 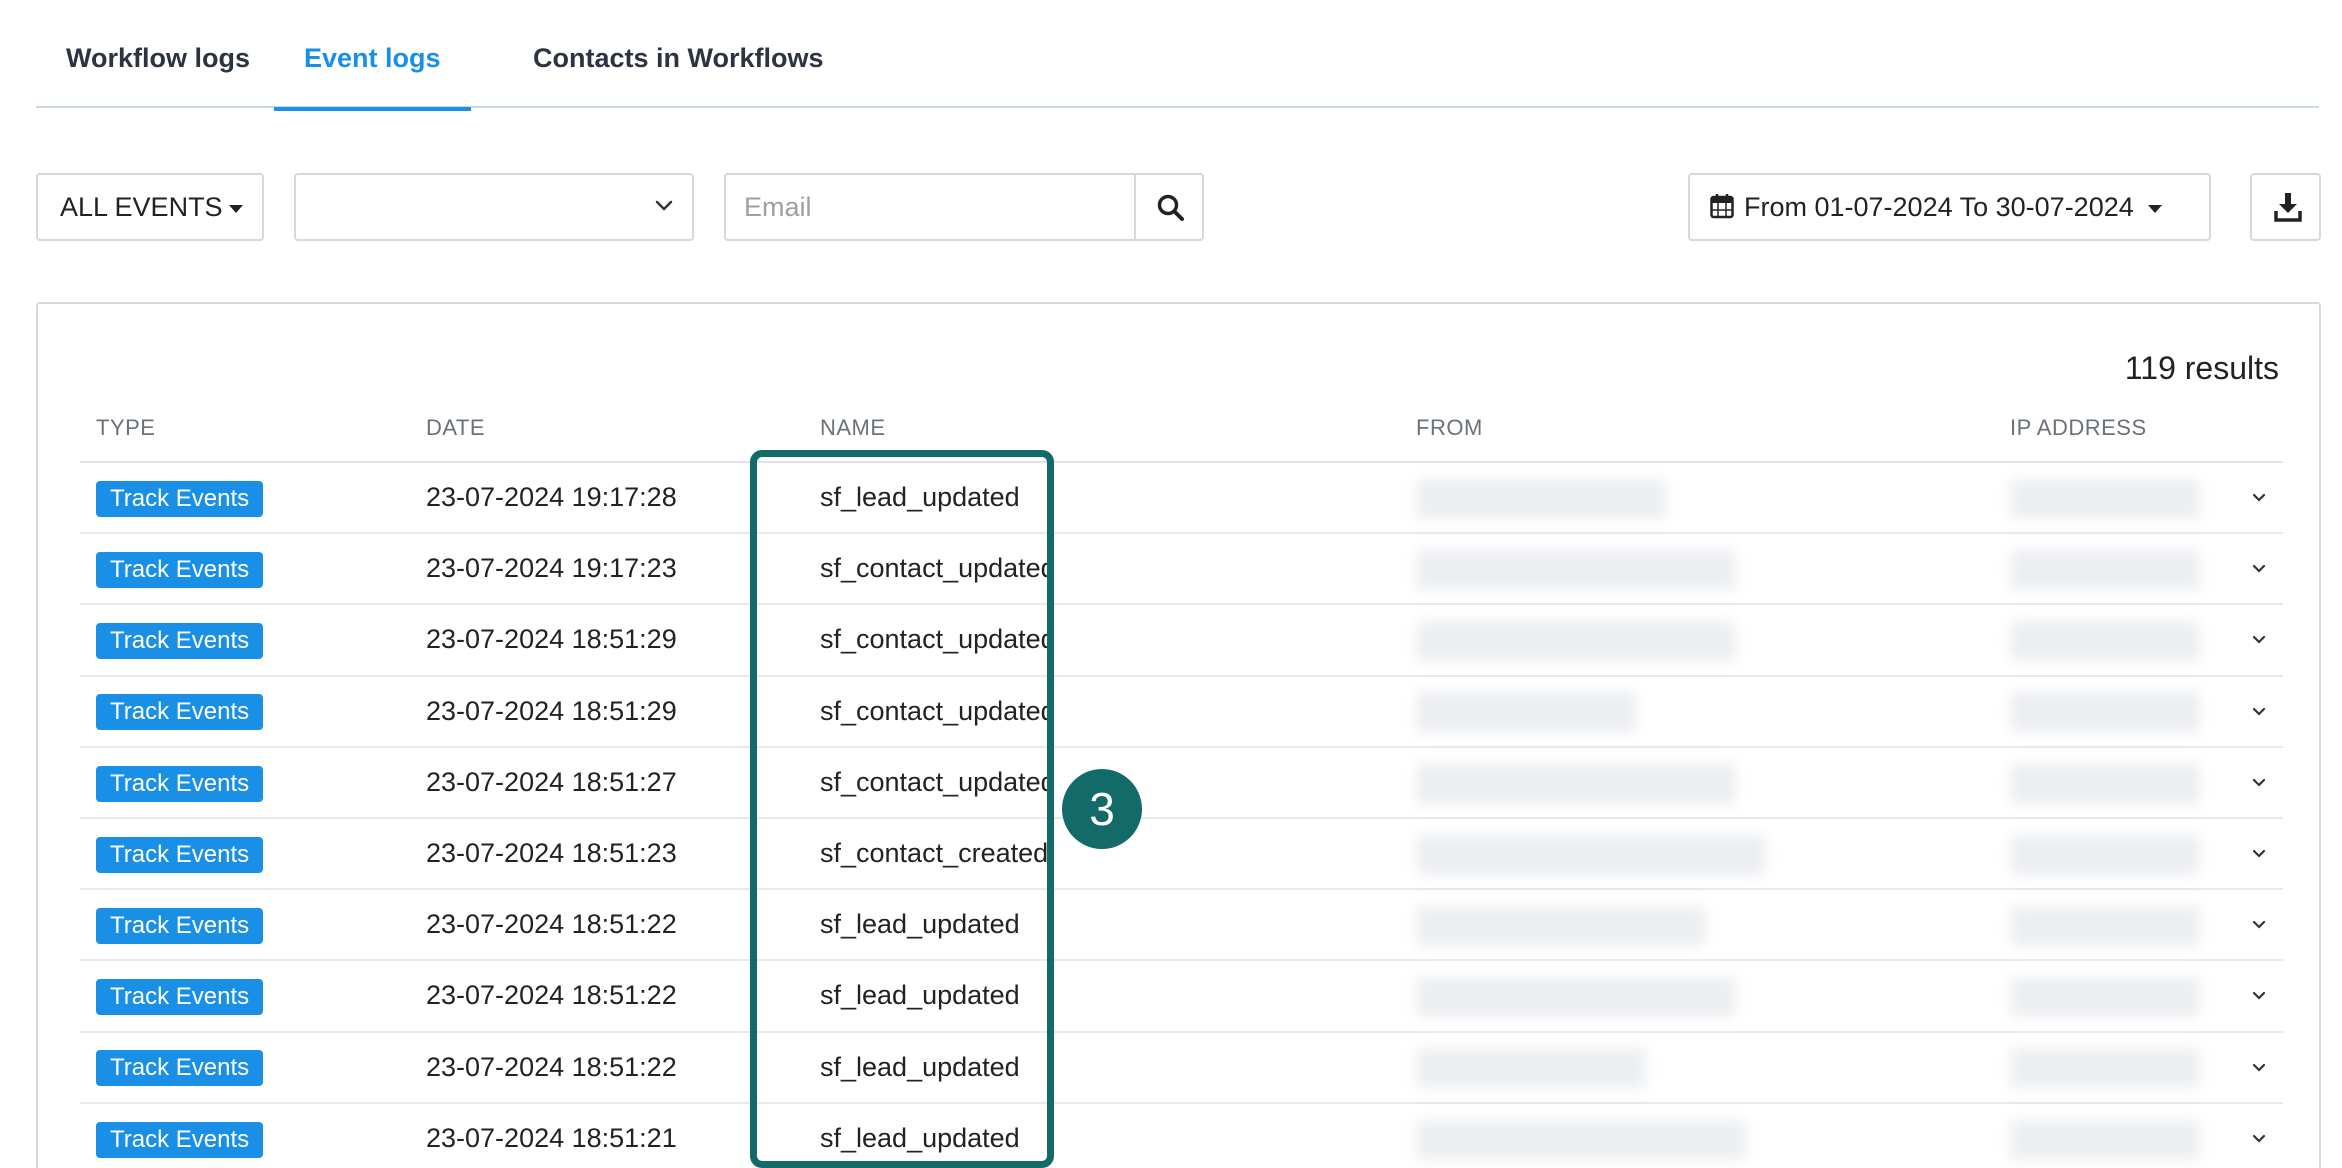 What do you see at coordinates (551, 781) in the screenshot?
I see `date-cell: 23-07-2024 18:51:27` at bounding box center [551, 781].